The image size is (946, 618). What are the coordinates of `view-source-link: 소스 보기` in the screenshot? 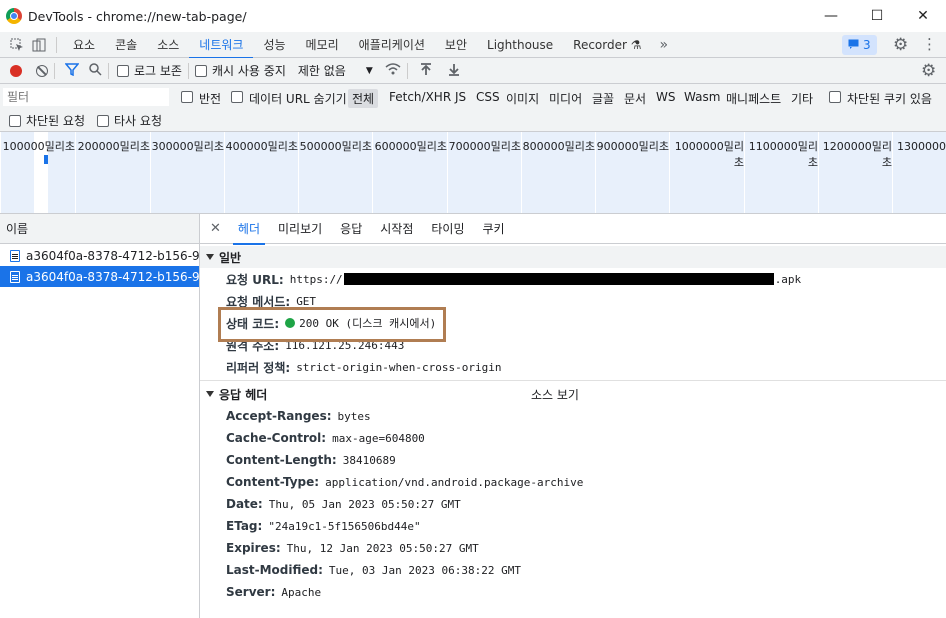 It's located at (555, 394).